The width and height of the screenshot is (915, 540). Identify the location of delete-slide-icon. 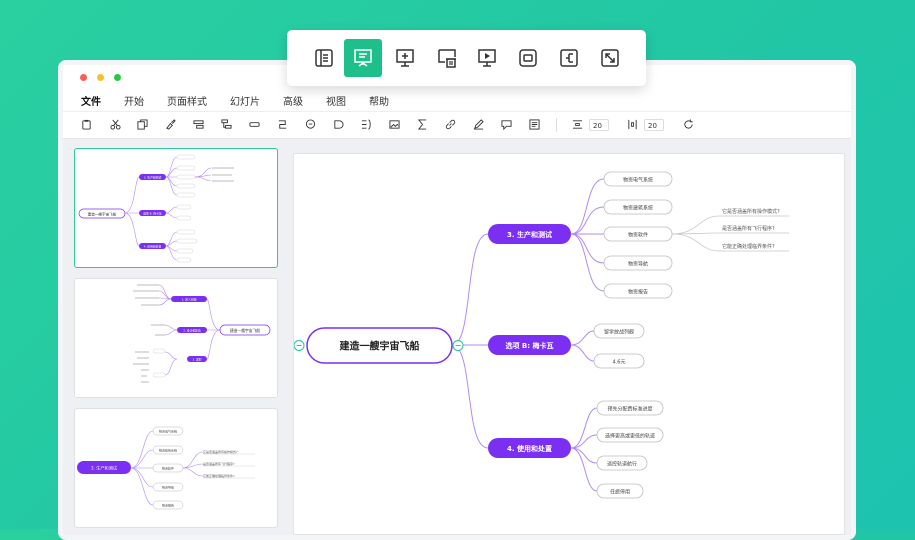
(447, 58).